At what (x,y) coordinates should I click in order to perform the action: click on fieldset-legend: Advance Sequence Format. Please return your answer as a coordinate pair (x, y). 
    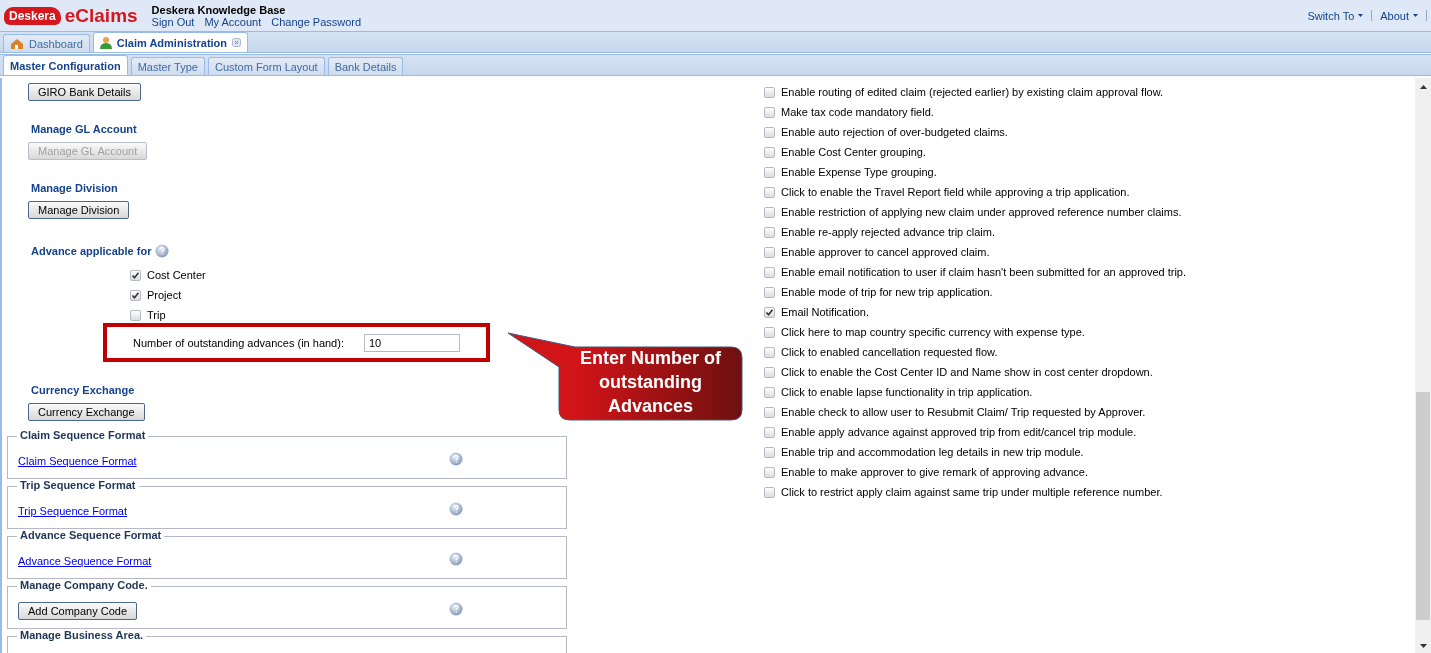
    Looking at the image, I should click on (91, 535).